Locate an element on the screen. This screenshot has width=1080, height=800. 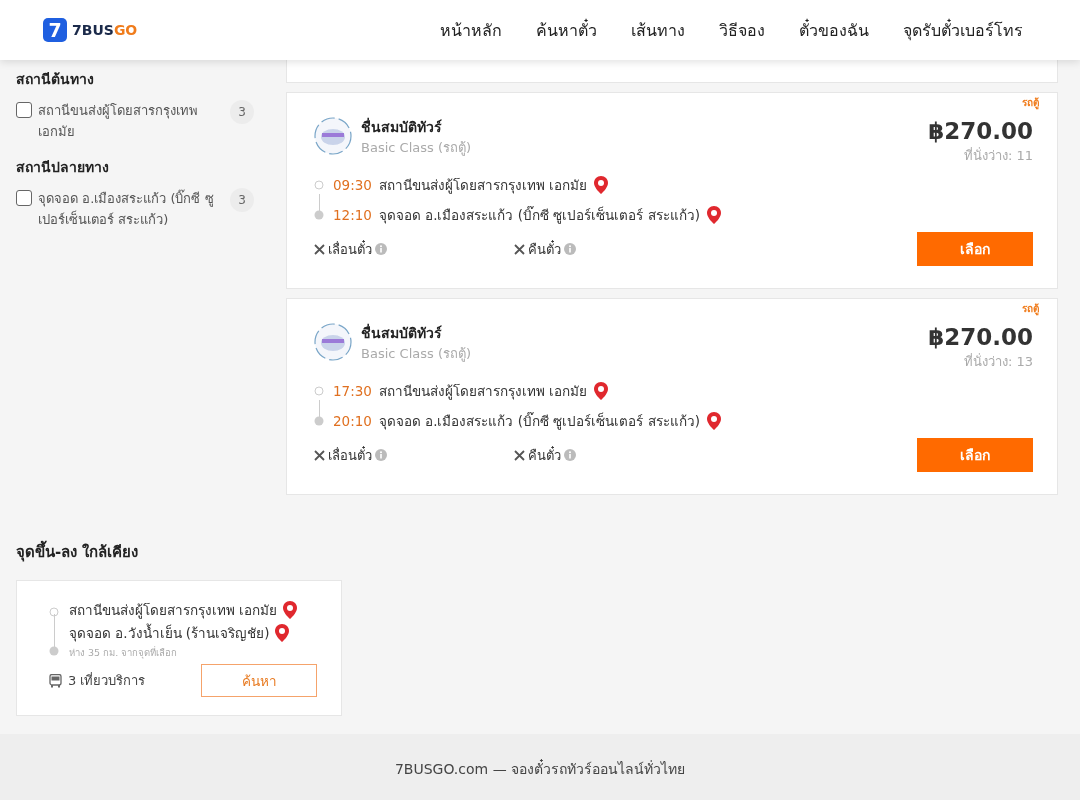
section-title: จุดขึ้น-ลง ใกล้เคียง is located at coordinates (548, 552).